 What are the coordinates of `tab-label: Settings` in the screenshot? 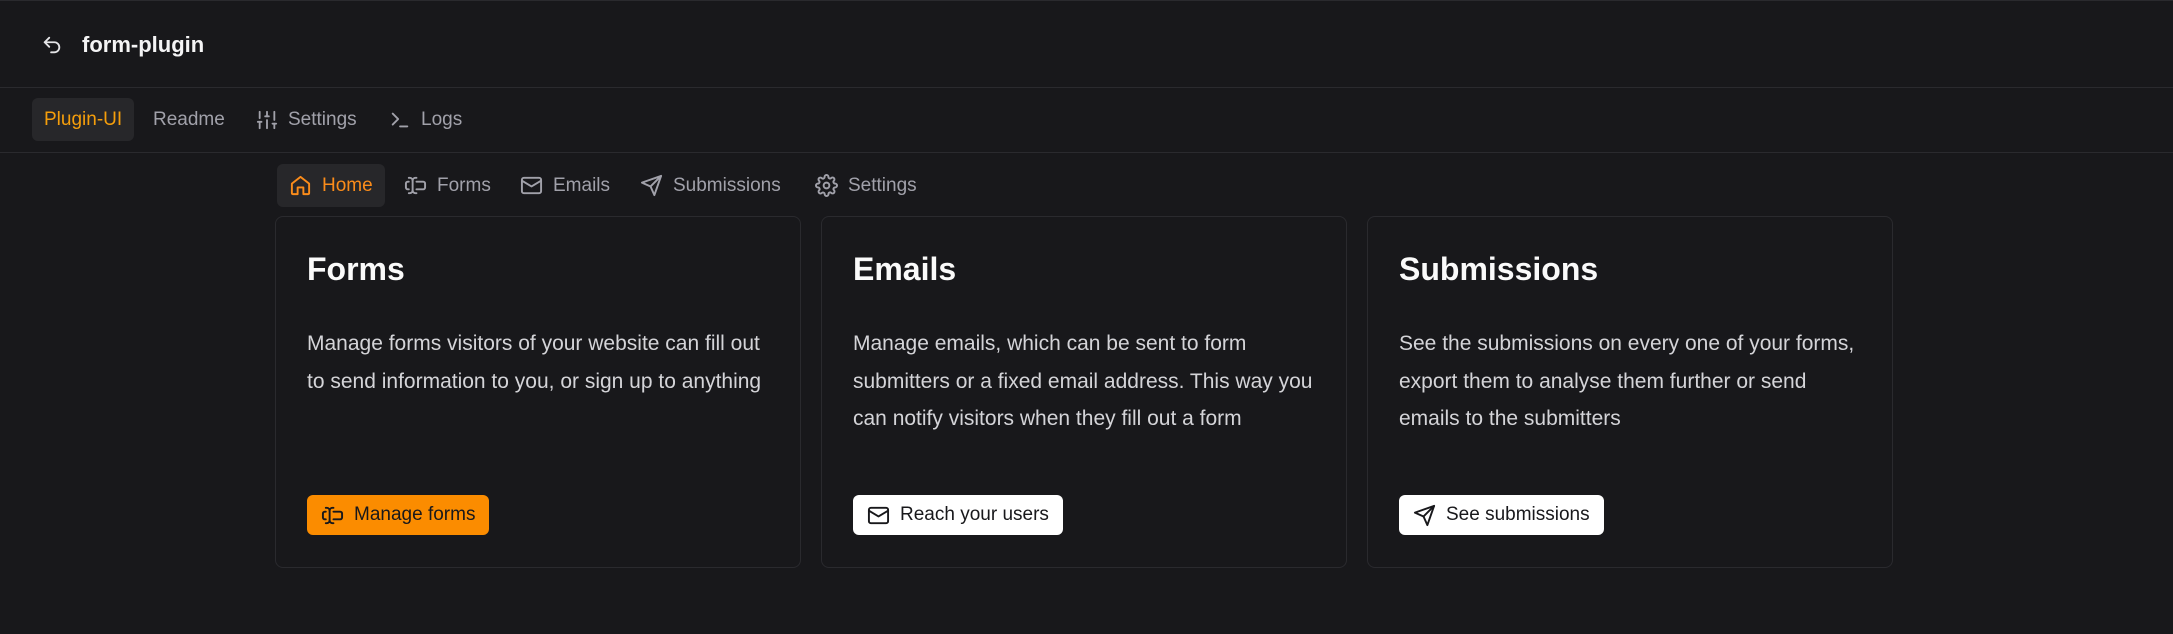 It's located at (322, 119).